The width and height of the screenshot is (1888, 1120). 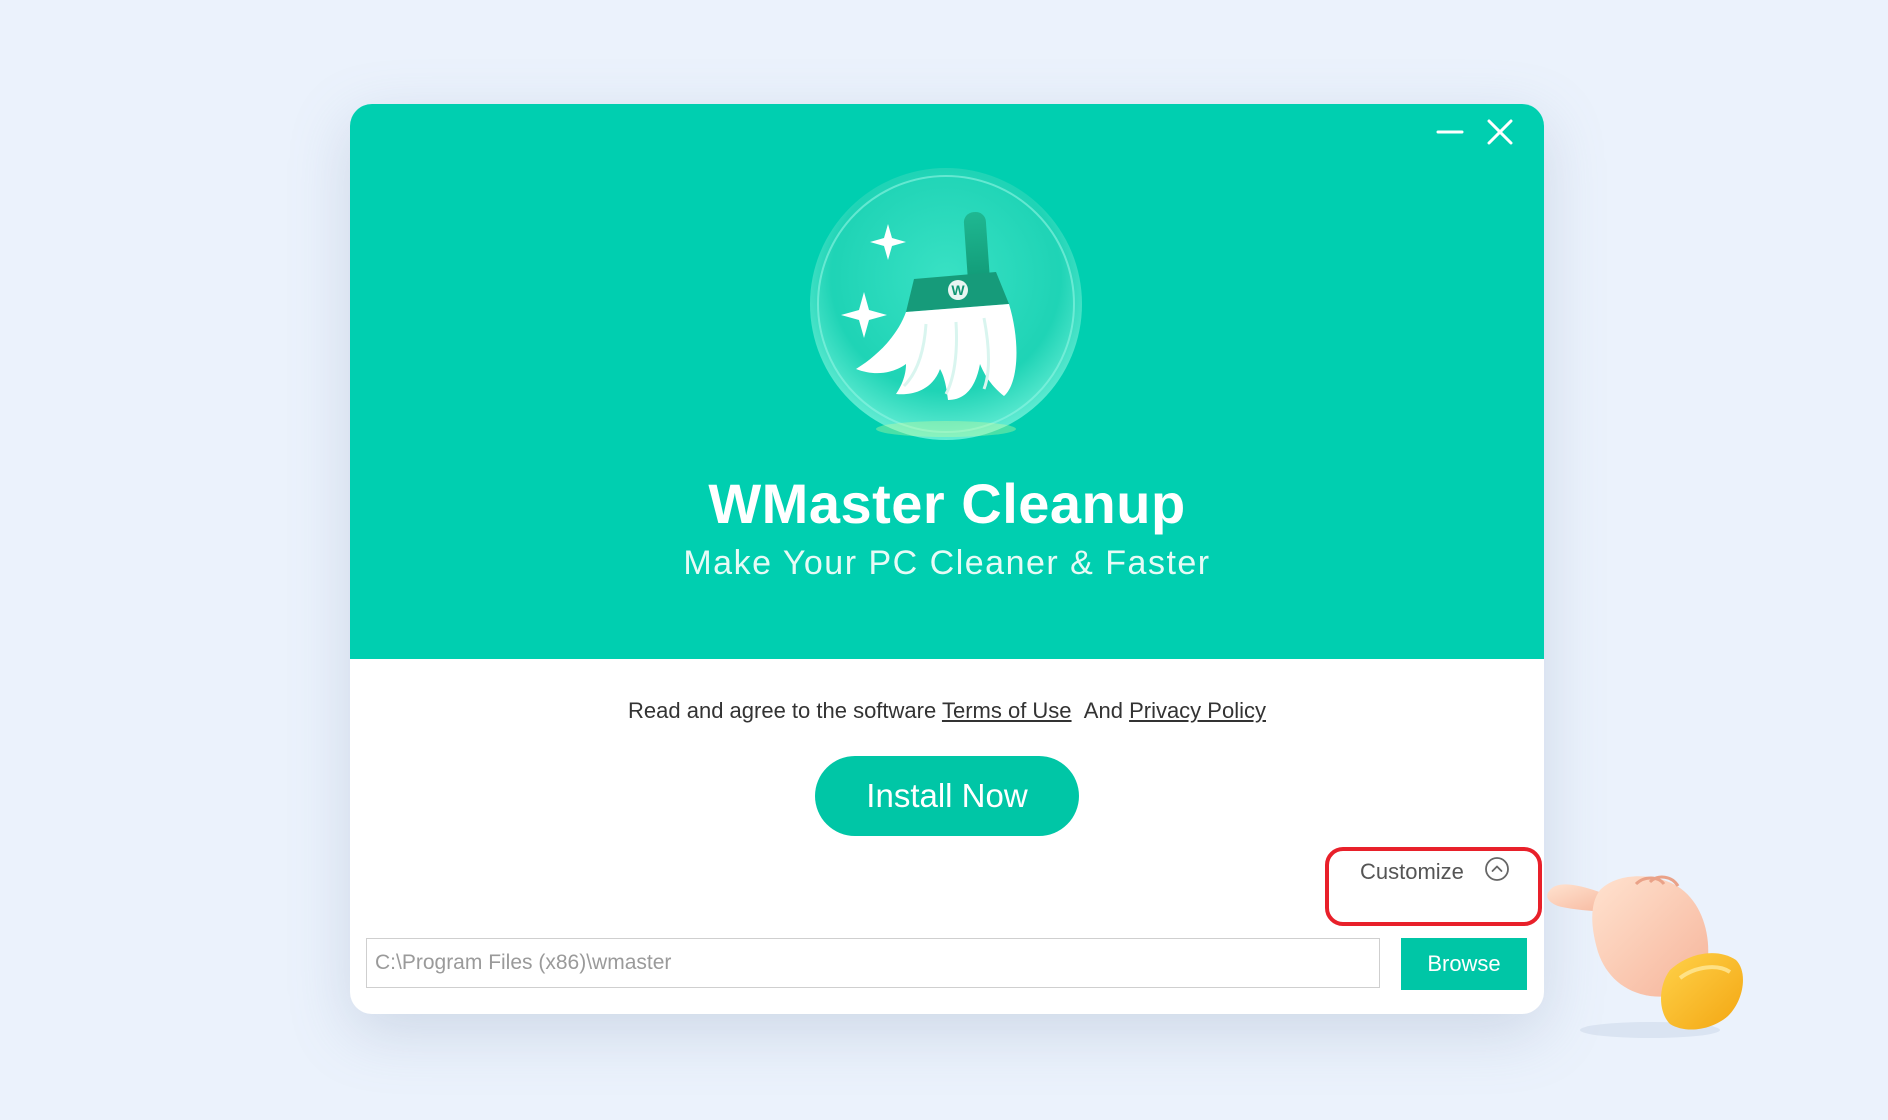 I want to click on install-path-input, so click(x=873, y=963).